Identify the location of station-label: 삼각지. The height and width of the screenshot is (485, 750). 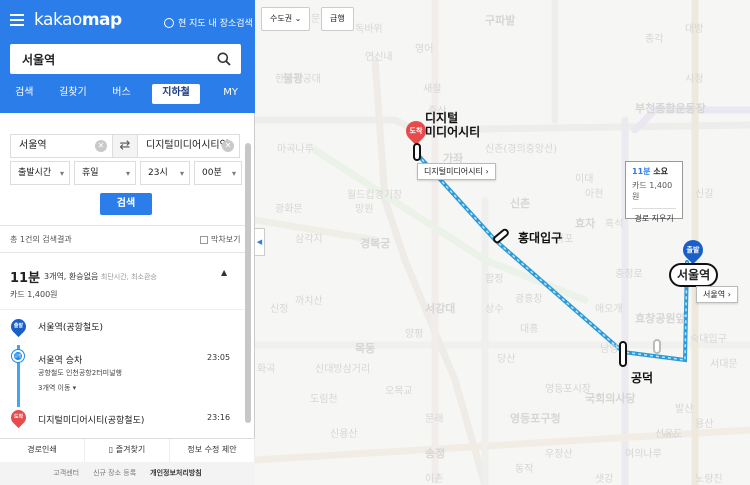
(309, 237).